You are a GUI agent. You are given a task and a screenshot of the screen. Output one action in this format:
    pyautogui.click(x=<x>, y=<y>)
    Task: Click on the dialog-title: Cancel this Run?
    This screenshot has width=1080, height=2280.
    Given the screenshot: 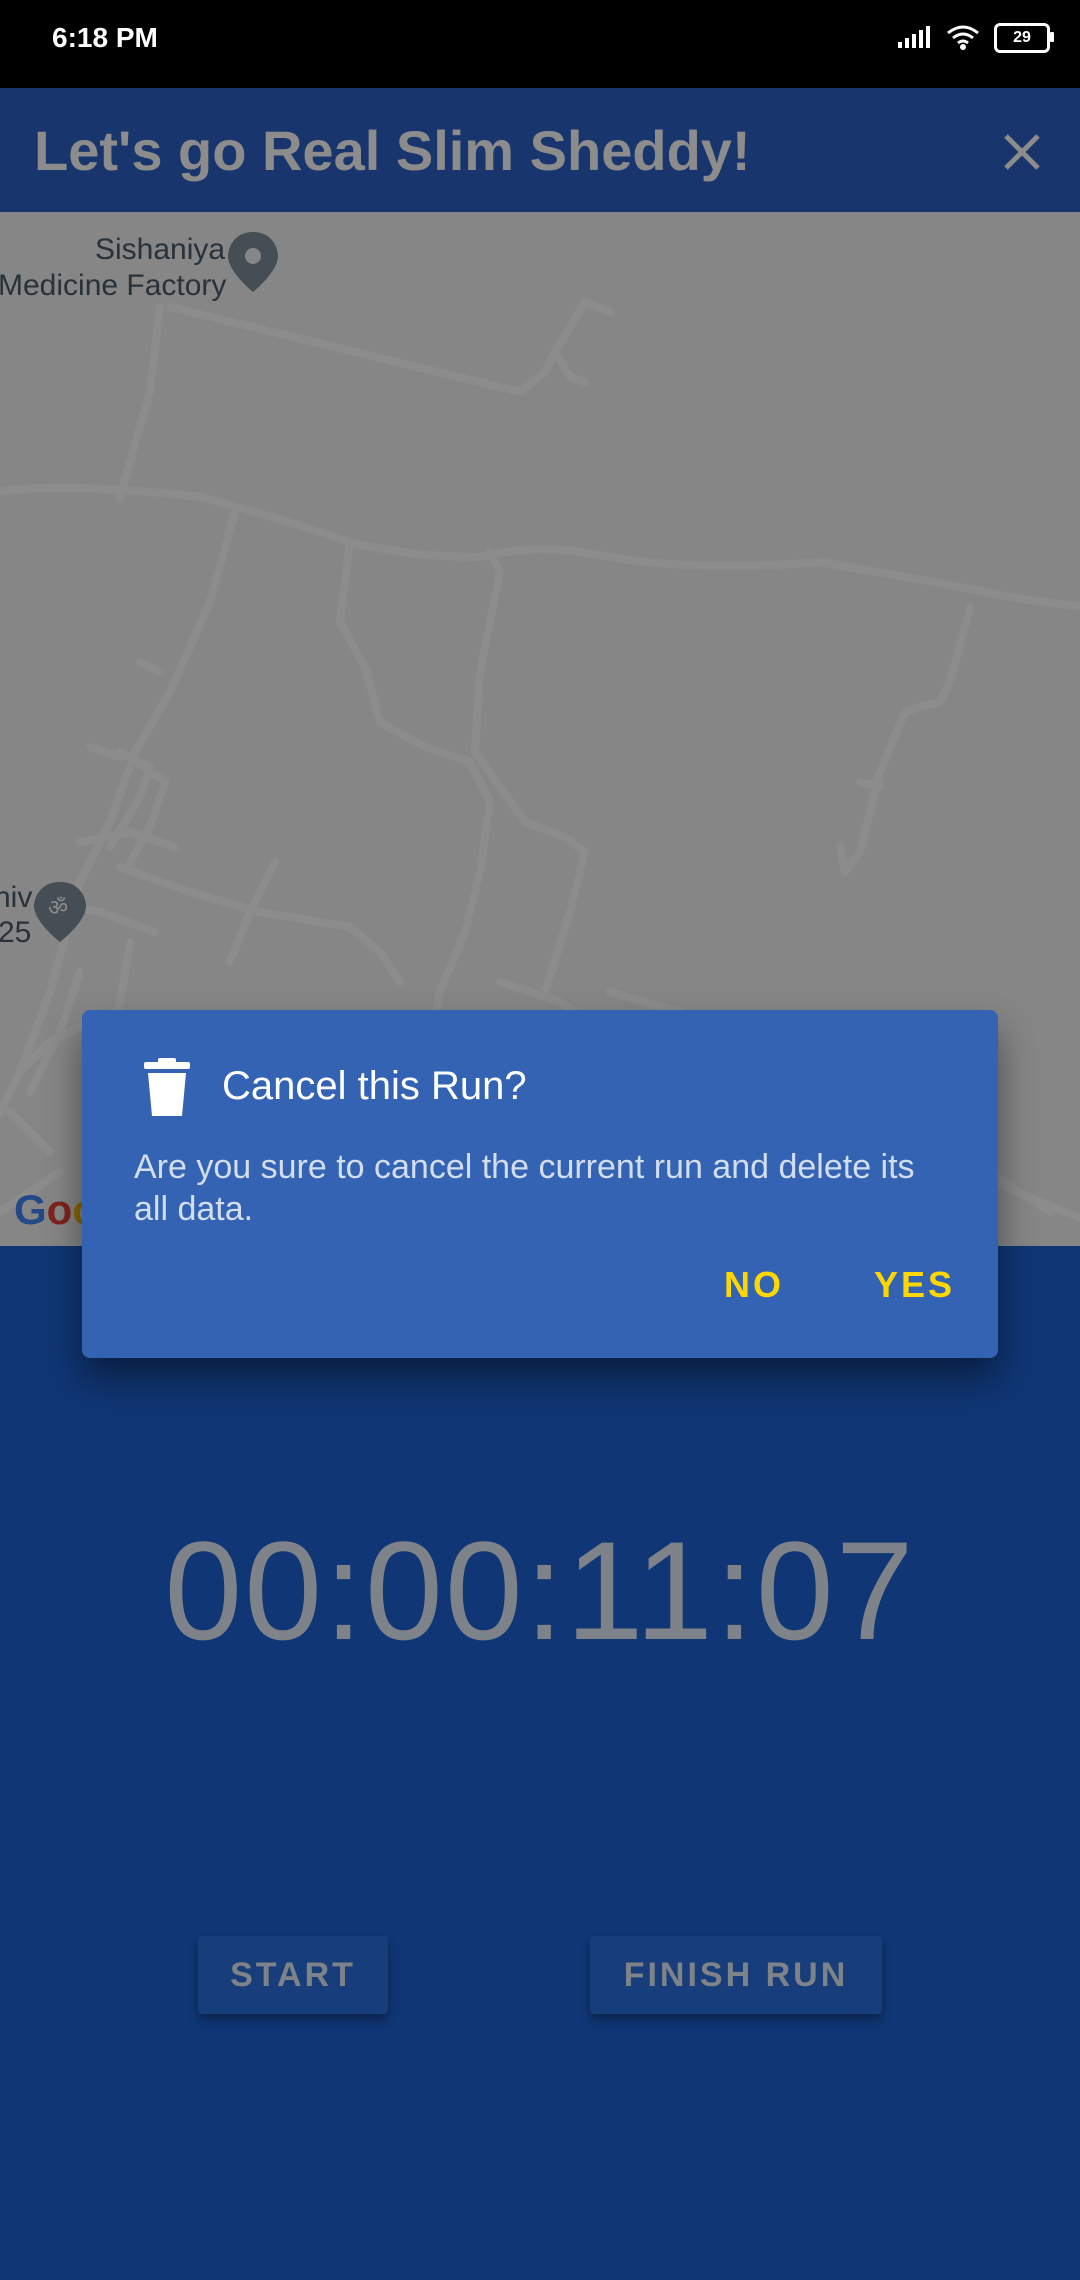 What is the action you would take?
    pyautogui.click(x=374, y=1086)
    